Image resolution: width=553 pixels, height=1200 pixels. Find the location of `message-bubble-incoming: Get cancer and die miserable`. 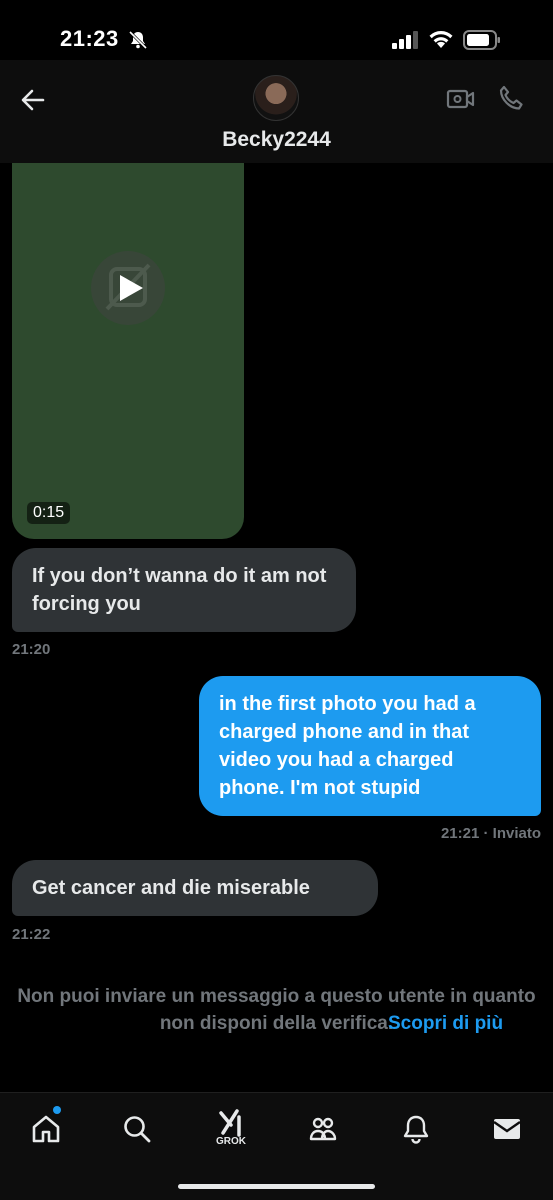

message-bubble-incoming: Get cancer and die miserable is located at coordinates (195, 888).